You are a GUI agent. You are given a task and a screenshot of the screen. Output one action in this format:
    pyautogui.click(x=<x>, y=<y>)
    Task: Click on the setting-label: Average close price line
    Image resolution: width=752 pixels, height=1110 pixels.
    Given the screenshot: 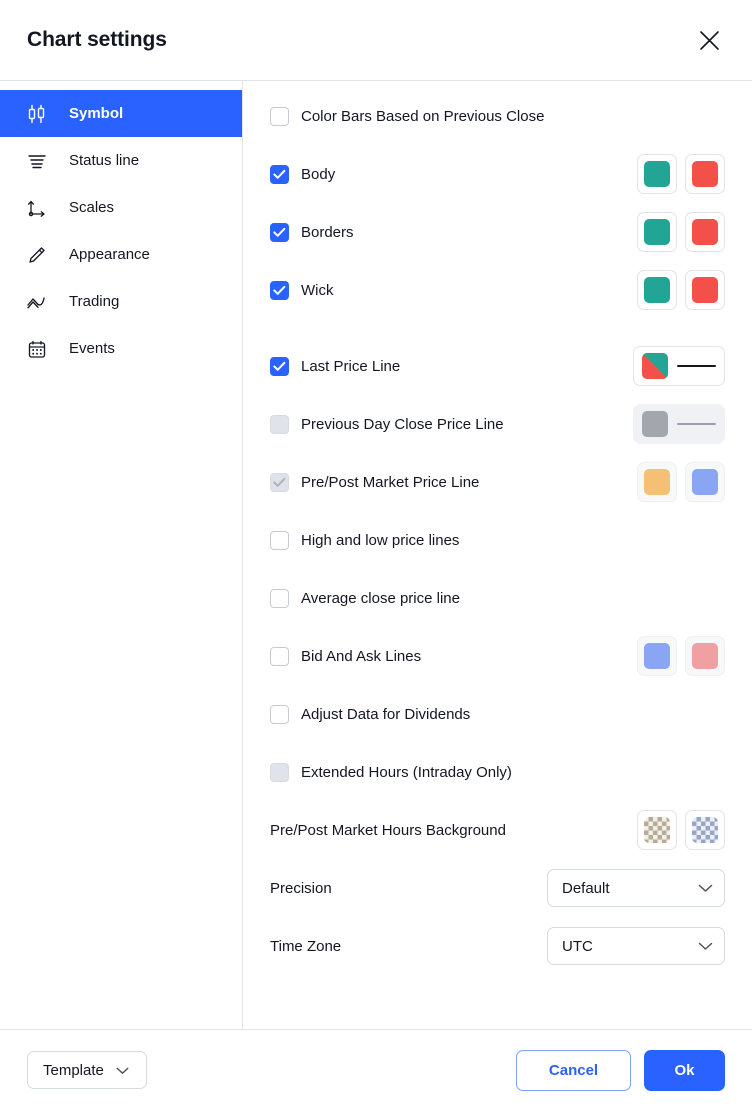 What is the action you would take?
    pyautogui.click(x=380, y=598)
    